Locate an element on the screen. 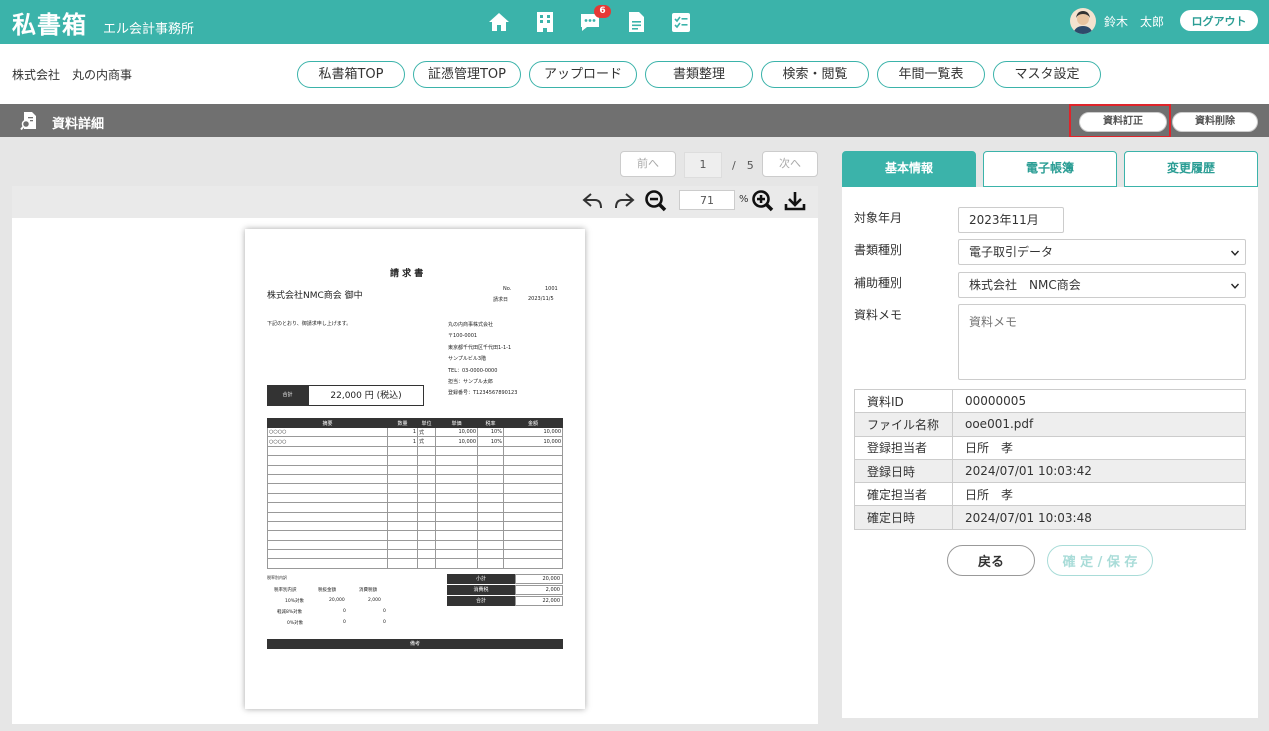  home-icon is located at coordinates (499, 22).